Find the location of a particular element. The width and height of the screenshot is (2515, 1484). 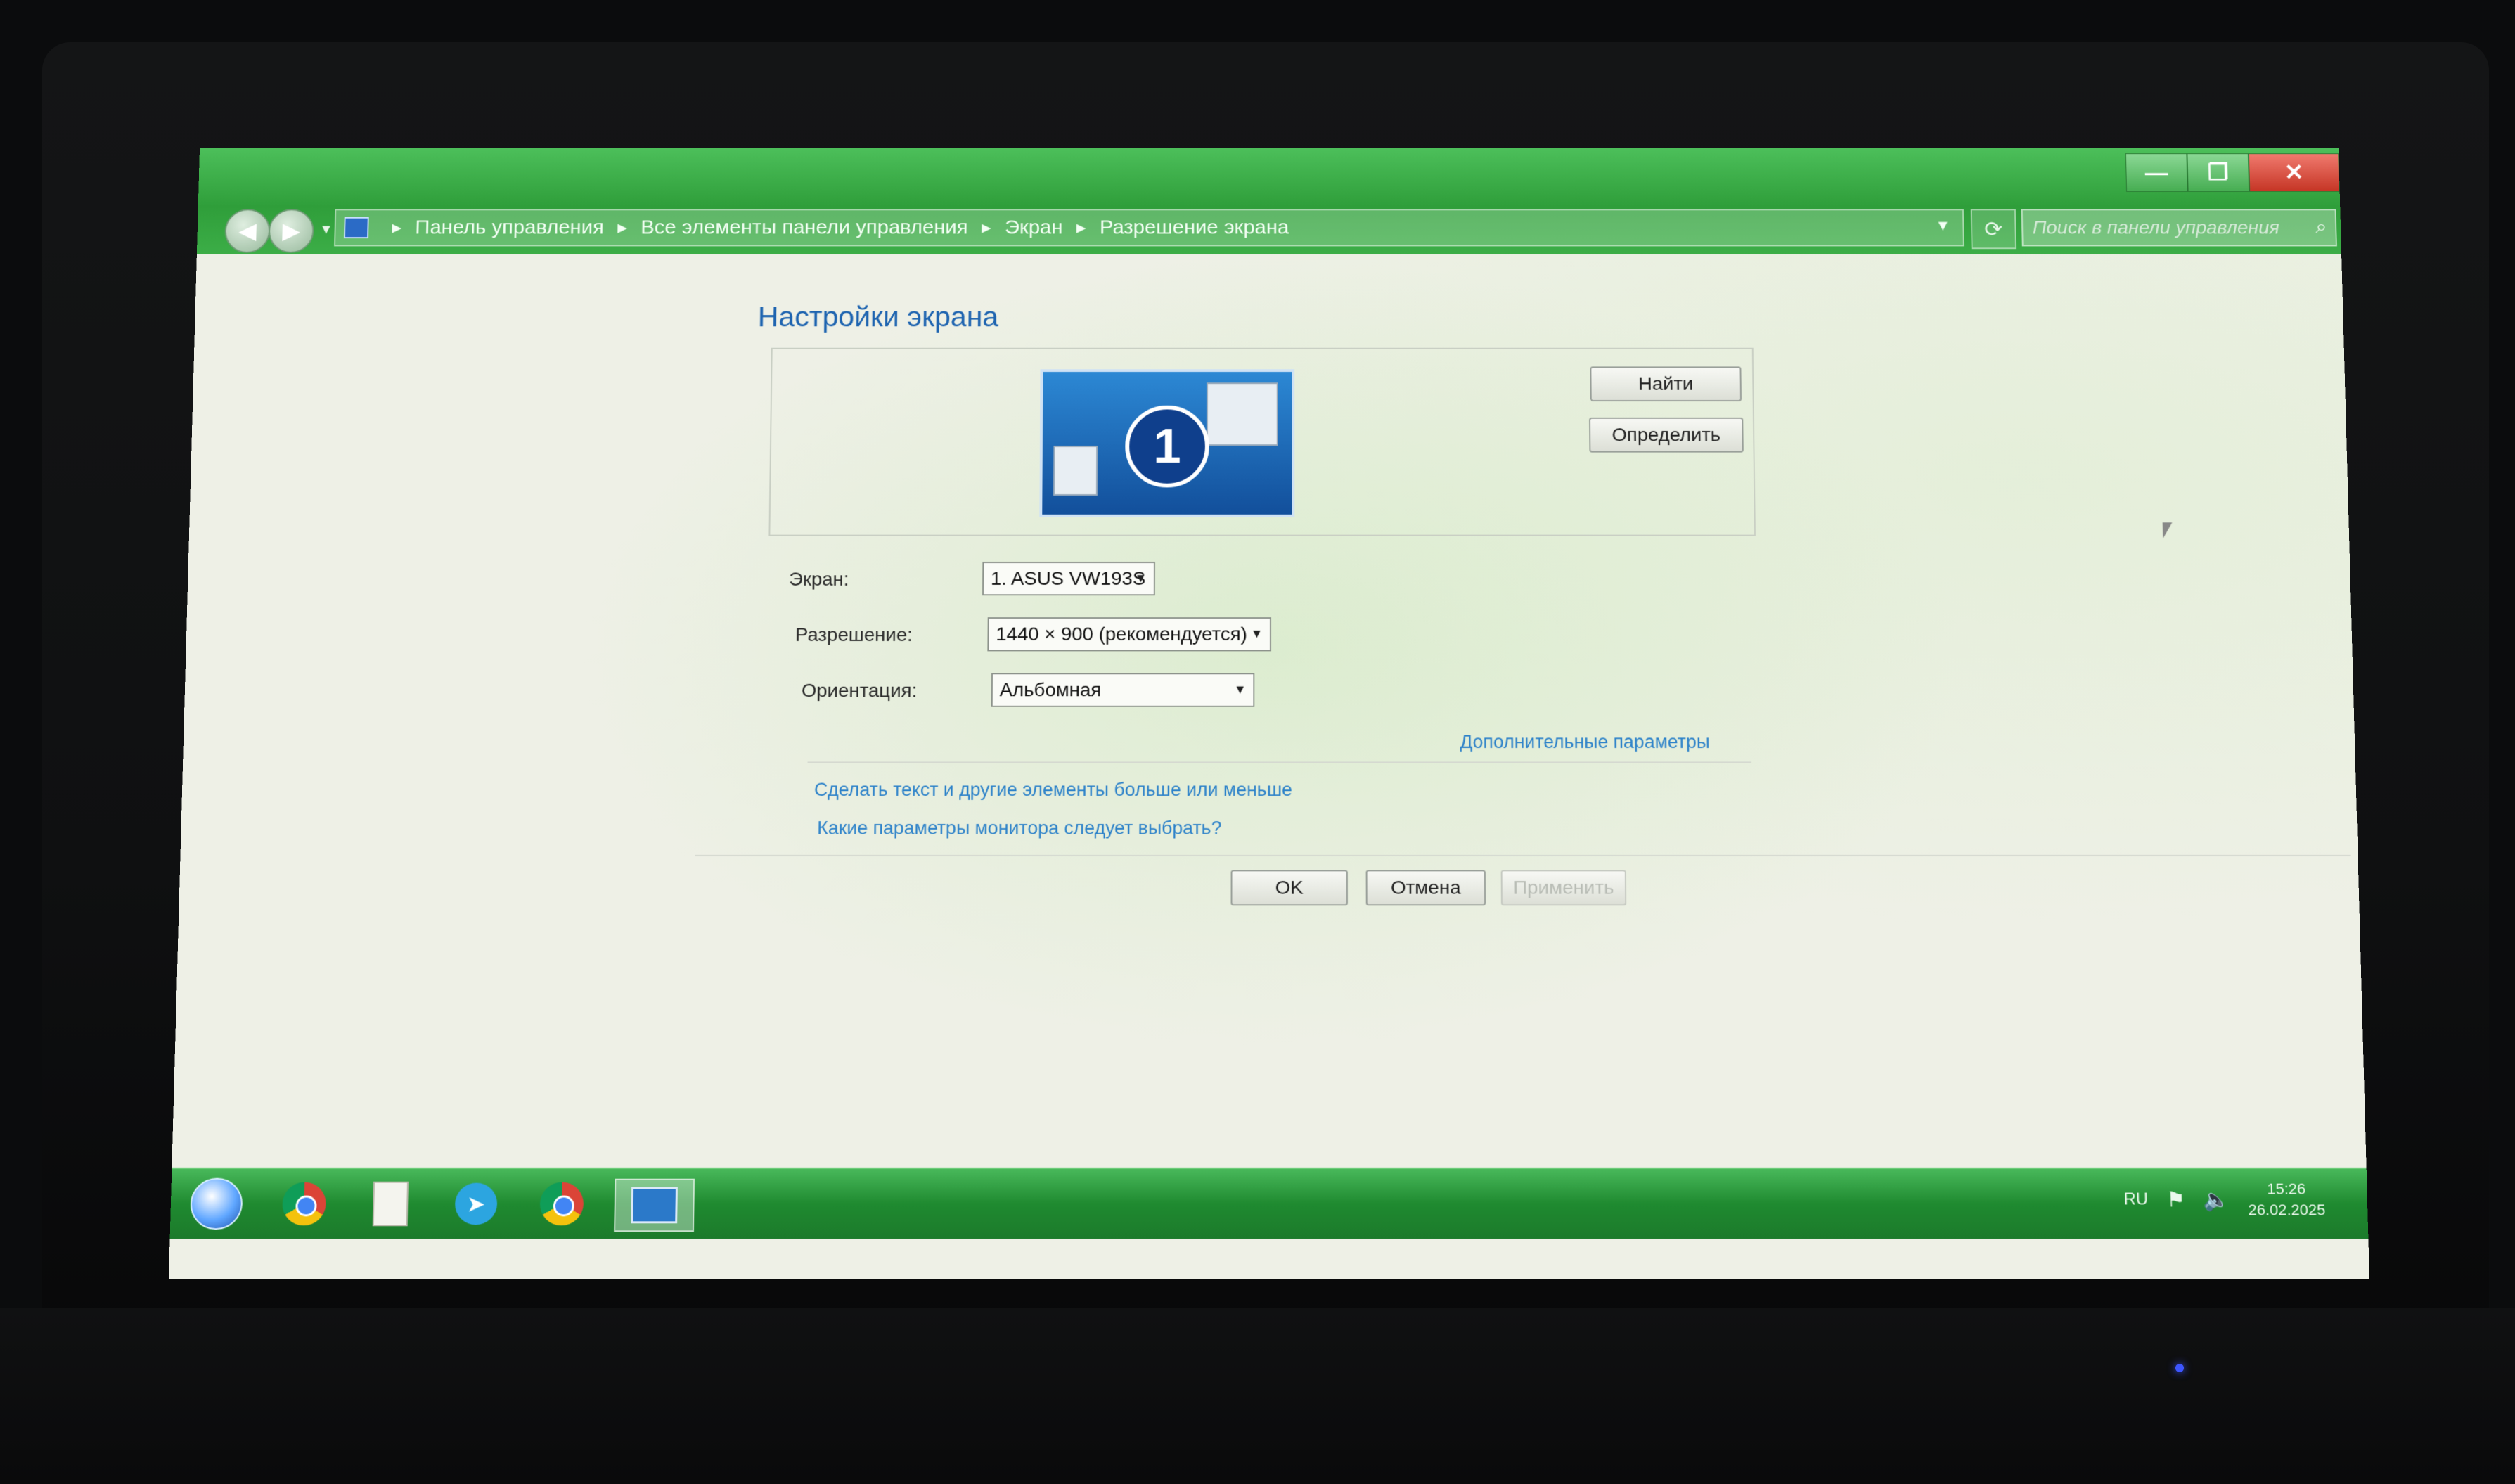

display-preview-panel: 1 Найти Определить is located at coordinates (1262, 441).